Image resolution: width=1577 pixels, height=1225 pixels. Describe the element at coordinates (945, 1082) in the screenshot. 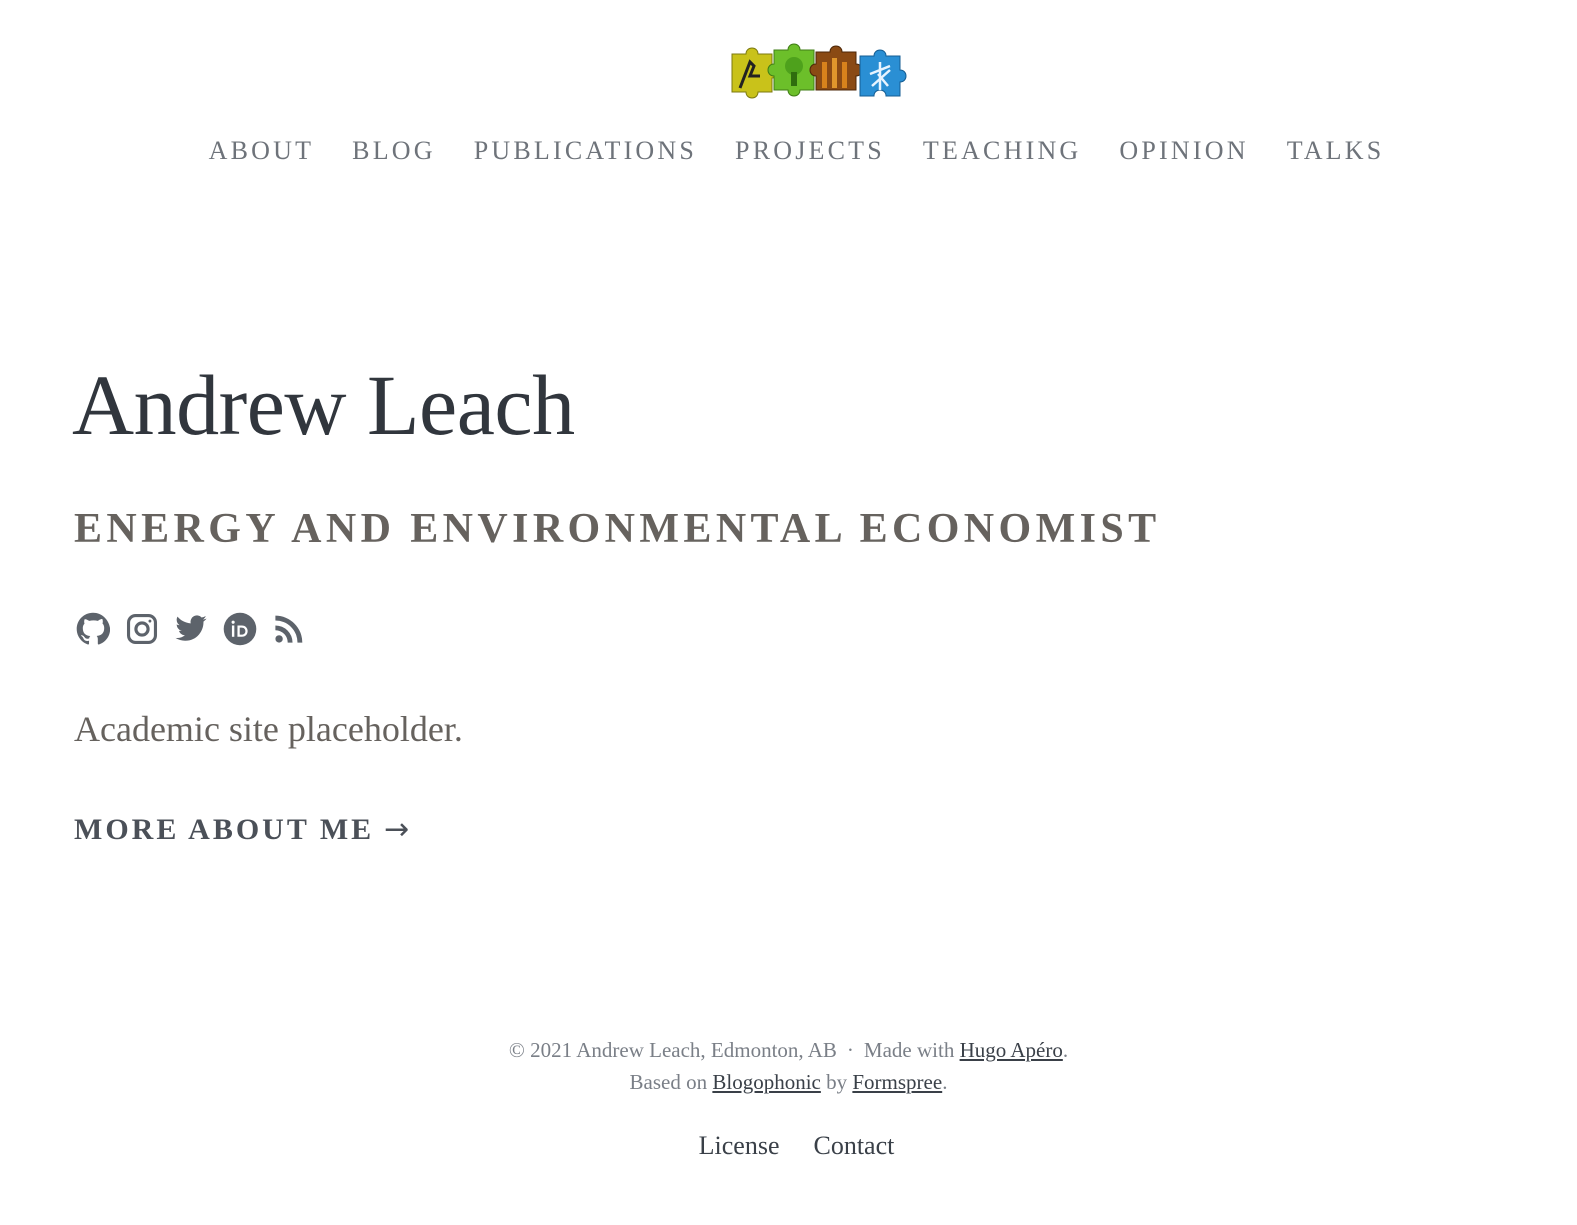

I see `footer-period-2: .` at that location.